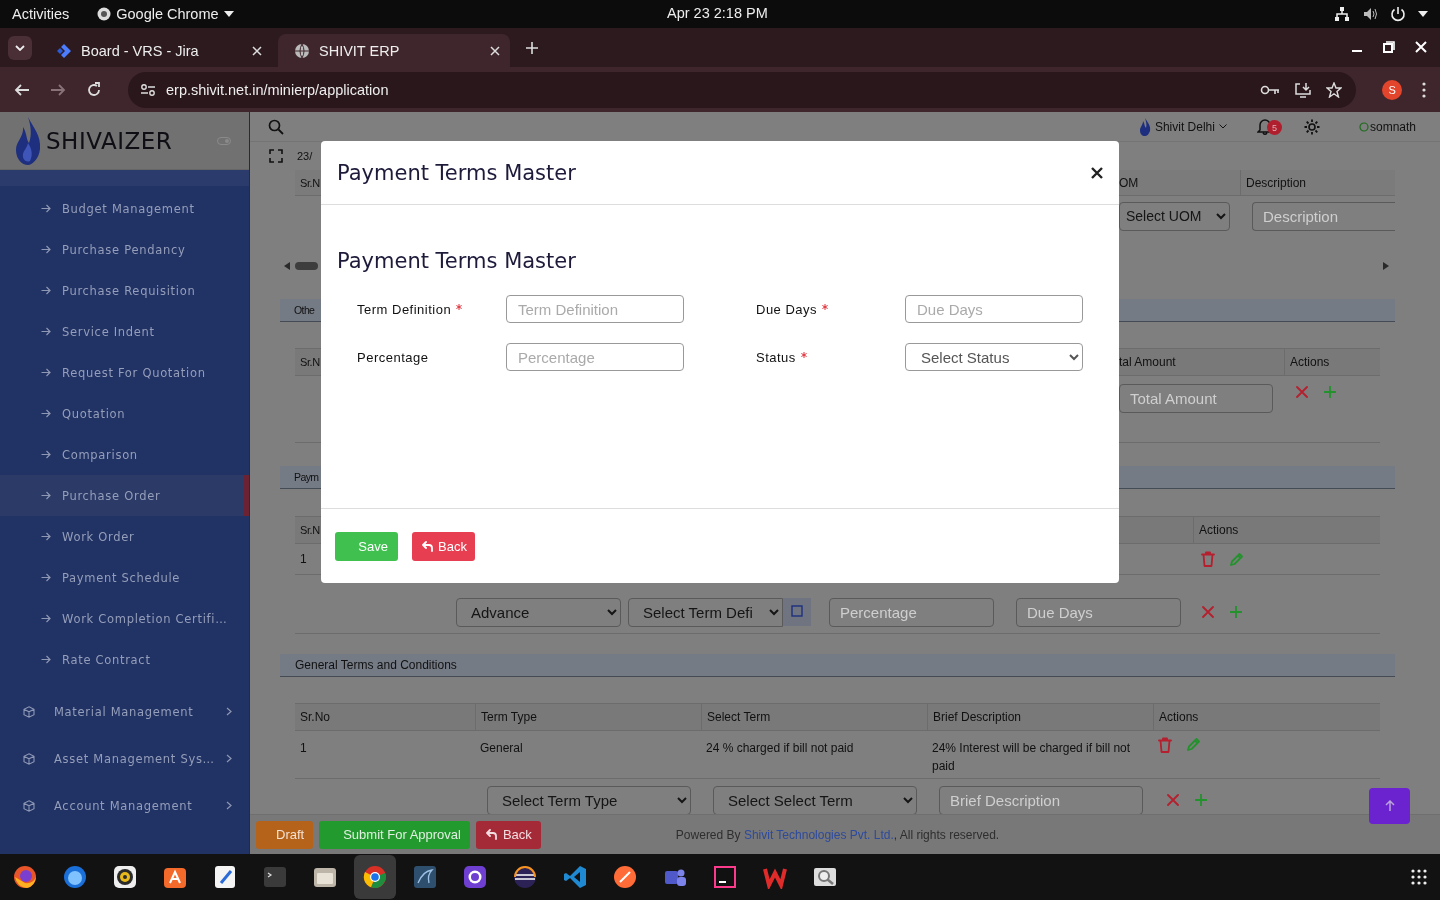 This screenshot has height=900, width=1440. What do you see at coordinates (1342, 14) in the screenshot?
I see `network-icon` at bounding box center [1342, 14].